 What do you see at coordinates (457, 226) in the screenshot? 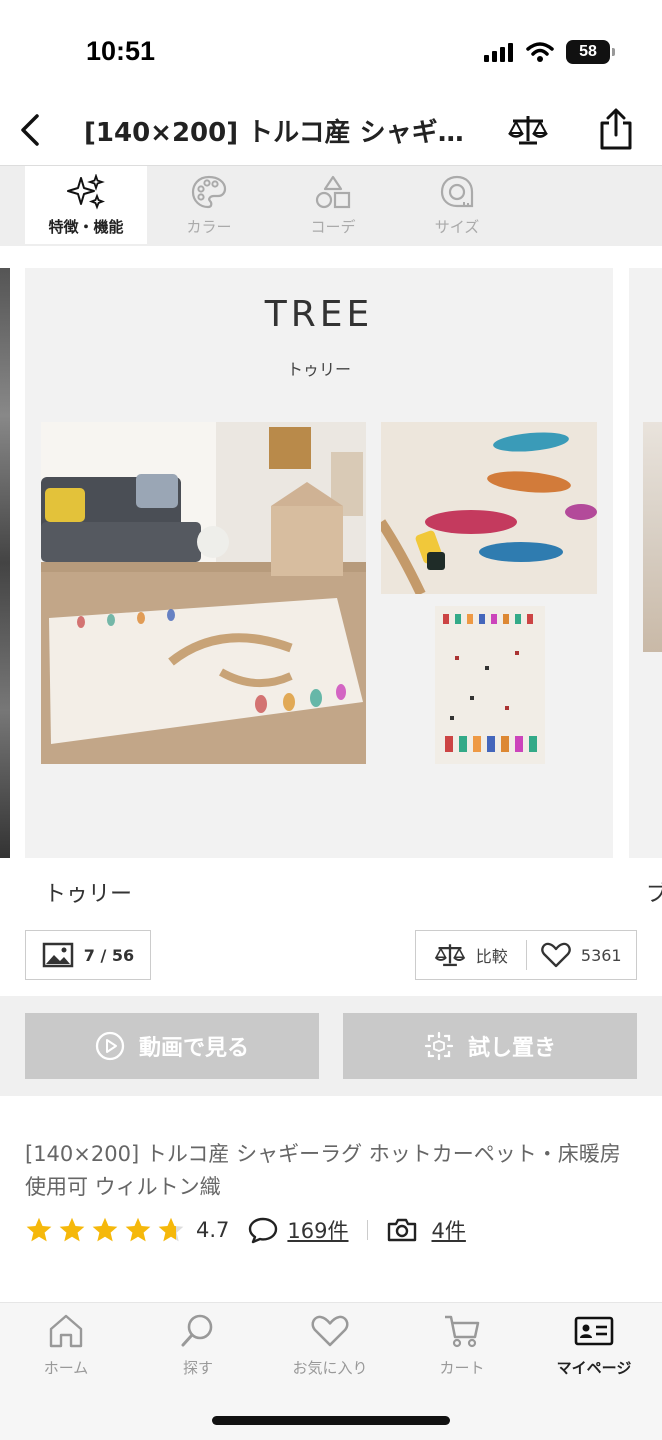
I see `tab-size-label: サイズ` at bounding box center [457, 226].